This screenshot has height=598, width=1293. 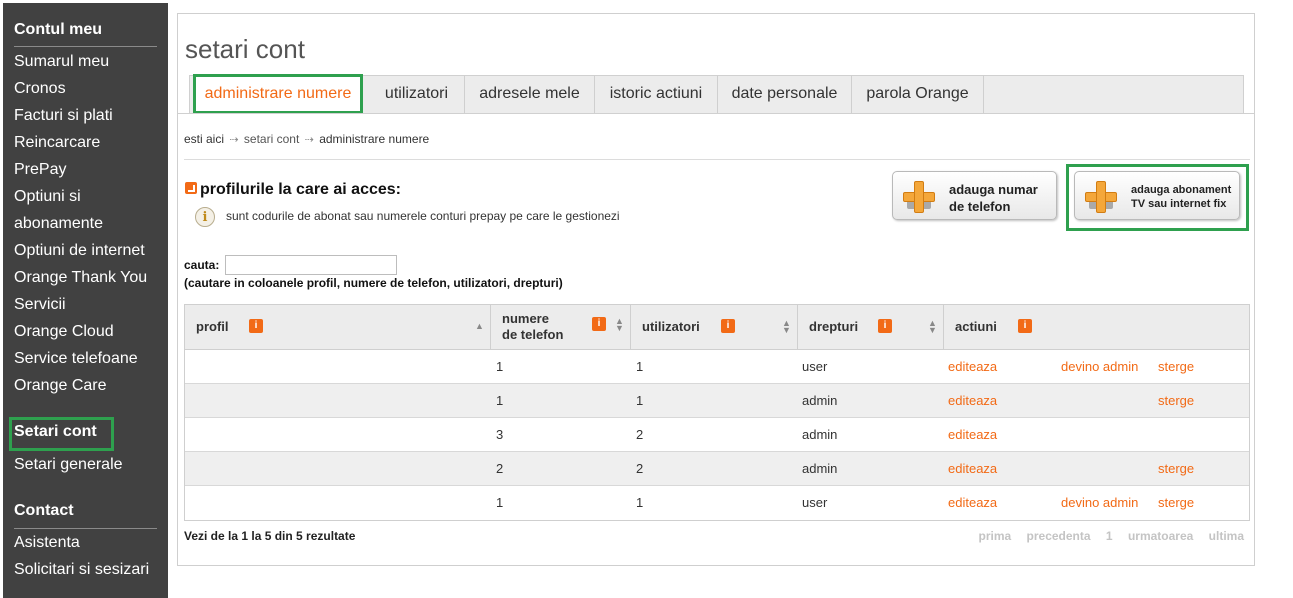 What do you see at coordinates (714, 327) in the screenshot?
I see `column-header-utilizatori: utilizatori i ▲ ▼` at bounding box center [714, 327].